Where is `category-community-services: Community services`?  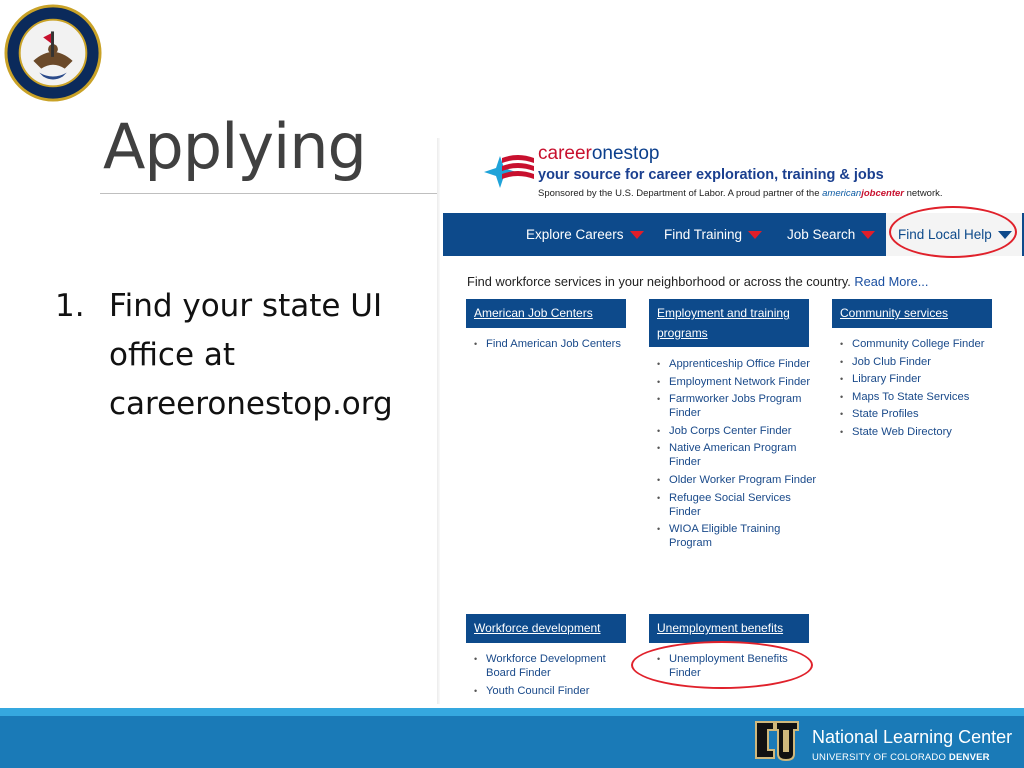 category-community-services: Community services is located at coordinates (912, 313).